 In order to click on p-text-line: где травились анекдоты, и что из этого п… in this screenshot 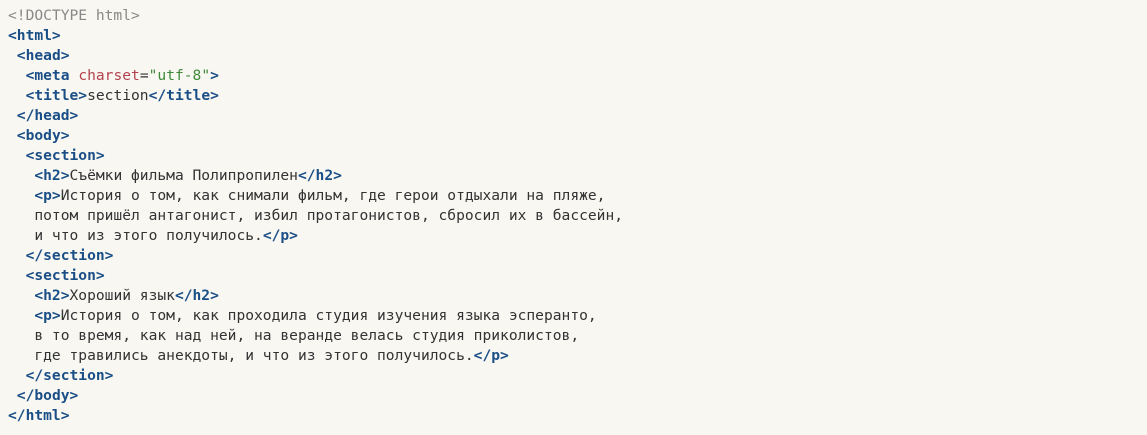, I will do `click(254, 355)`.